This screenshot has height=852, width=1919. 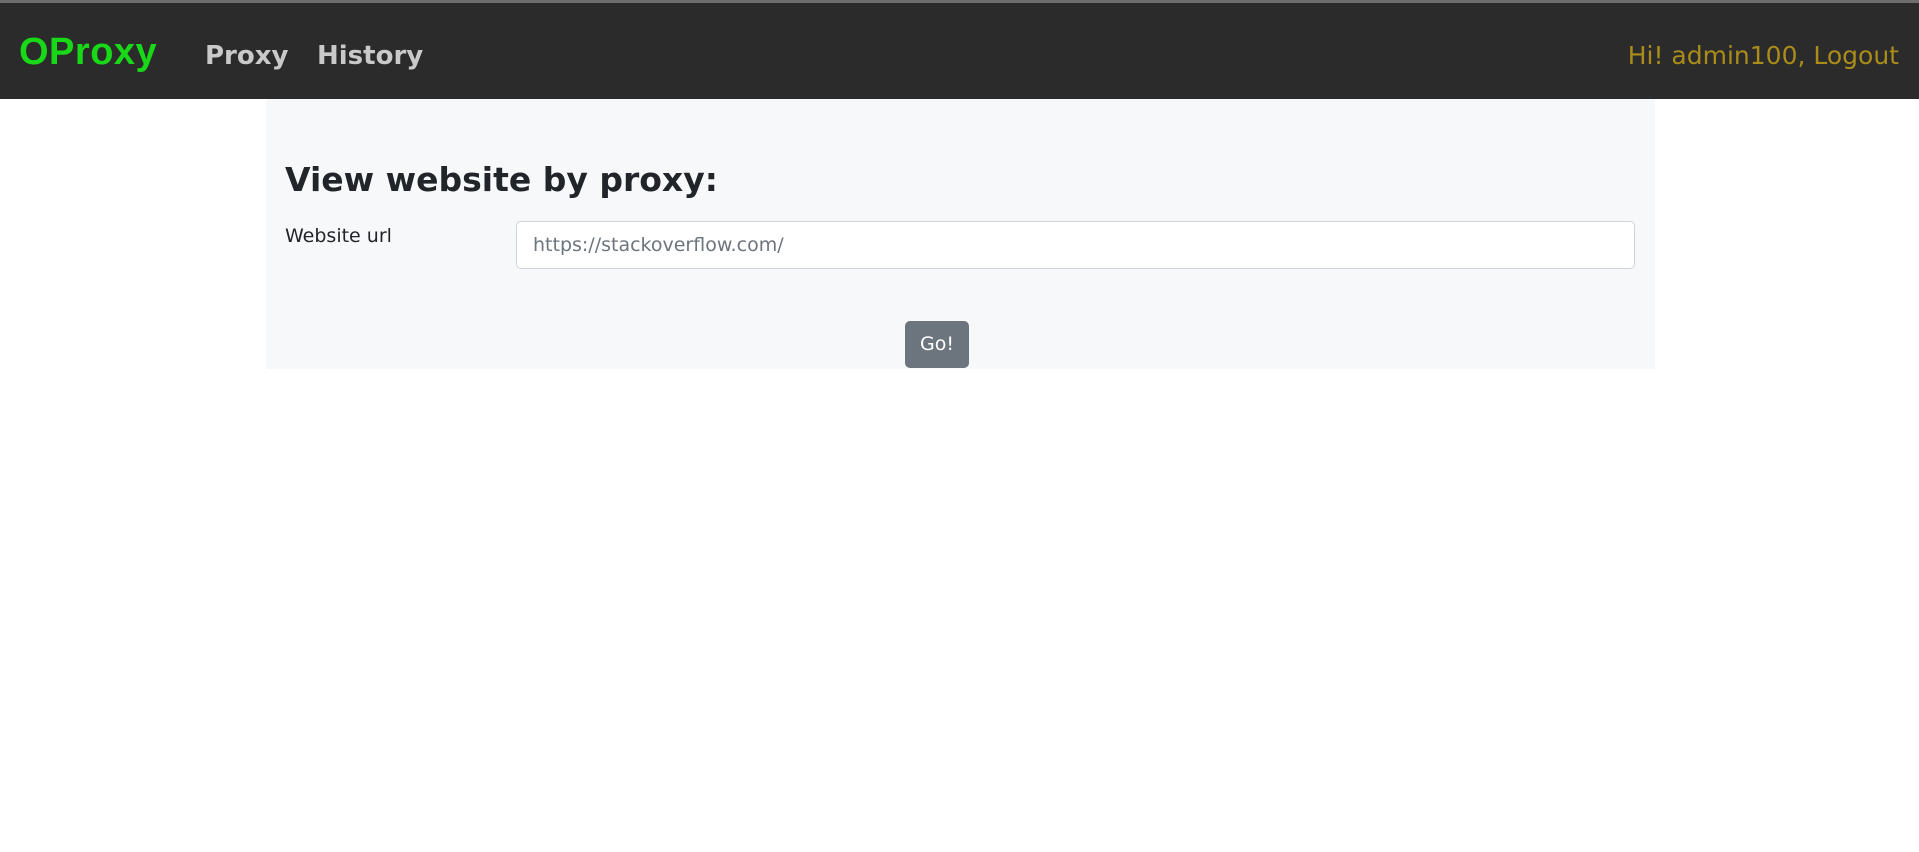 What do you see at coordinates (1716, 55) in the screenshot?
I see `user-greeting: Hi! admin100,` at bounding box center [1716, 55].